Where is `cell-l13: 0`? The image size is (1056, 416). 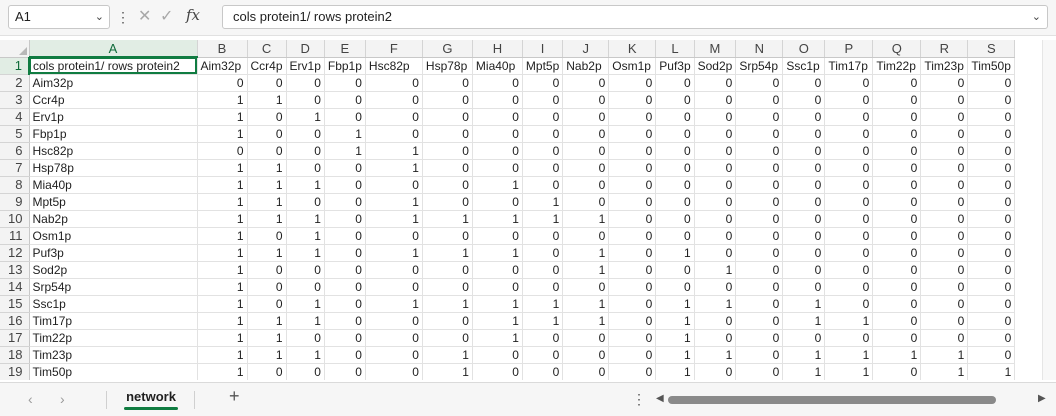 cell-l13: 0 is located at coordinates (675, 270).